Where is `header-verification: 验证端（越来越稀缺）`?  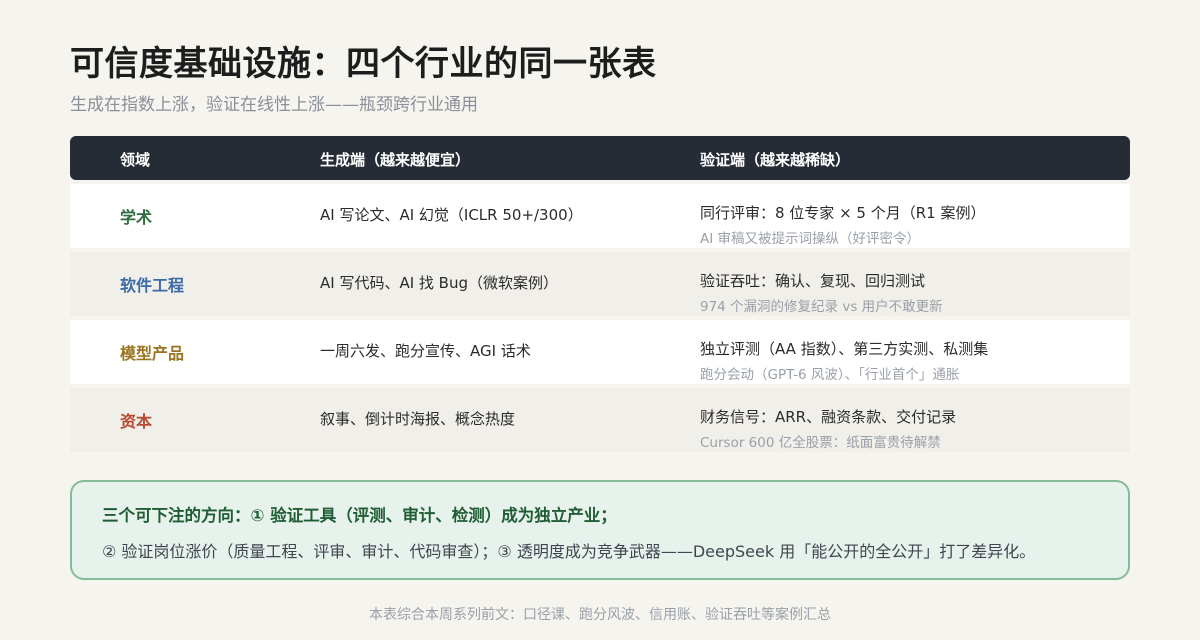 header-verification: 验证端（越来越稀缺） is located at coordinates (775, 160).